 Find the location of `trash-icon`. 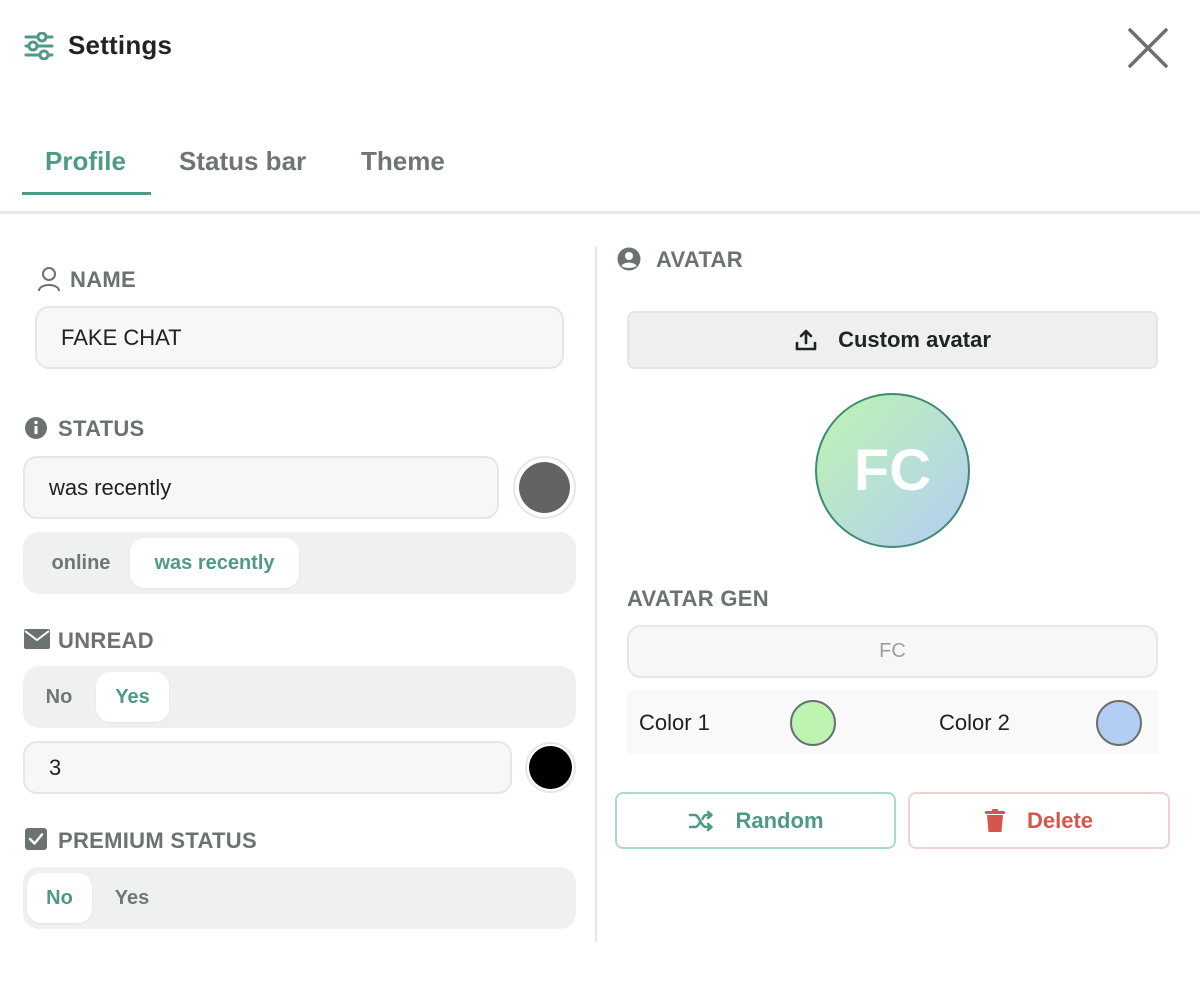

trash-icon is located at coordinates (994, 820).